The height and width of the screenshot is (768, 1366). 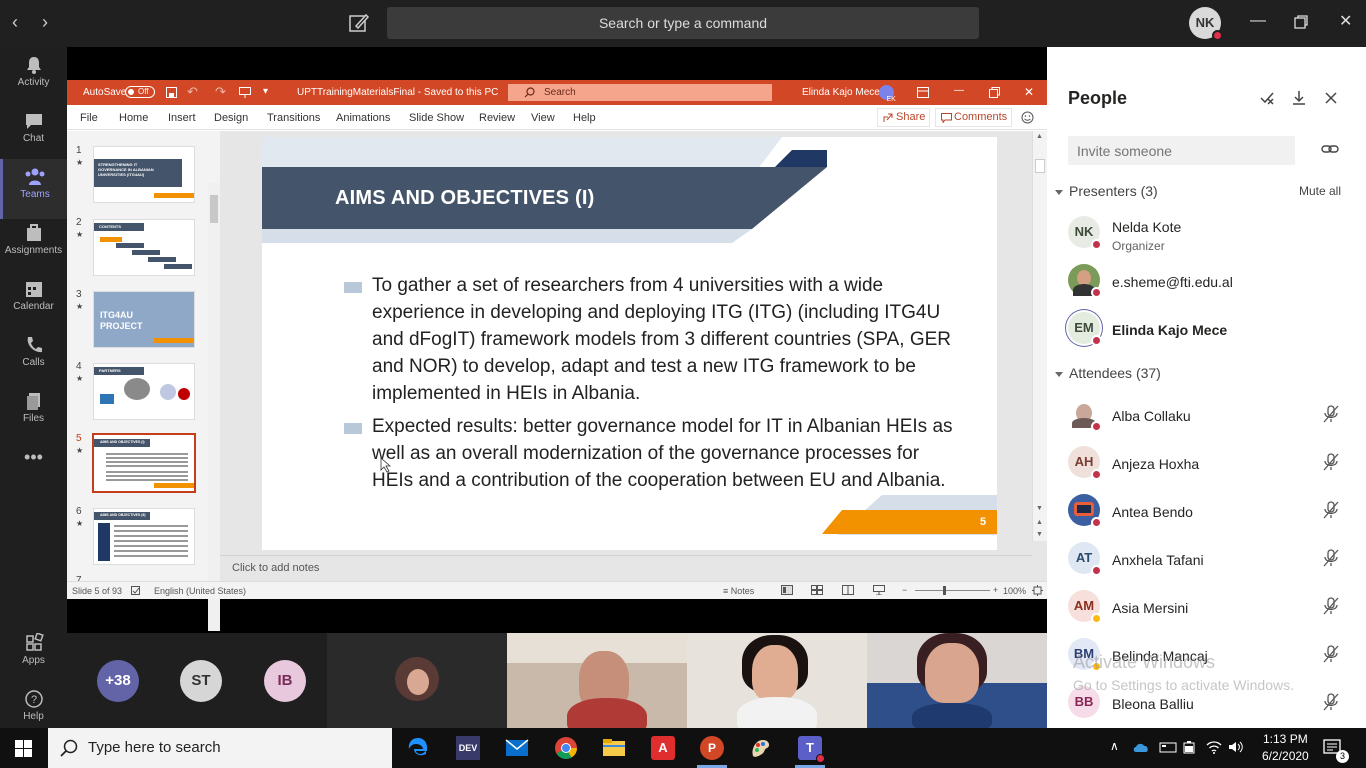 I want to click on more-apps-icon: •••, so click(x=33, y=477).